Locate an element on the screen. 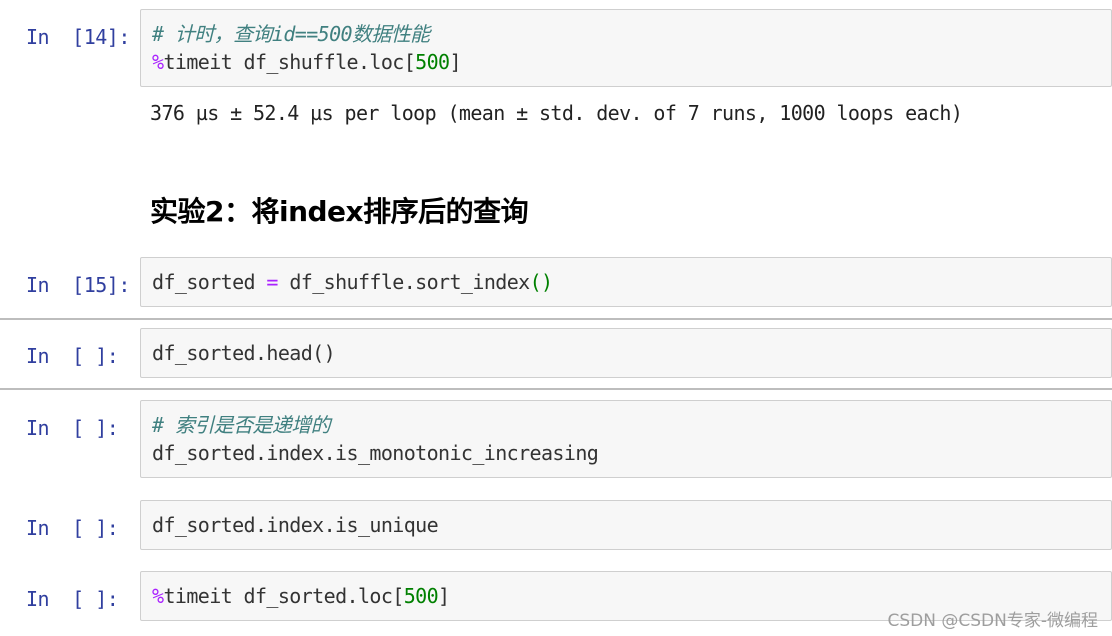  code-input: df_sorted = df_shuffle.sort_index() is located at coordinates (626, 282).